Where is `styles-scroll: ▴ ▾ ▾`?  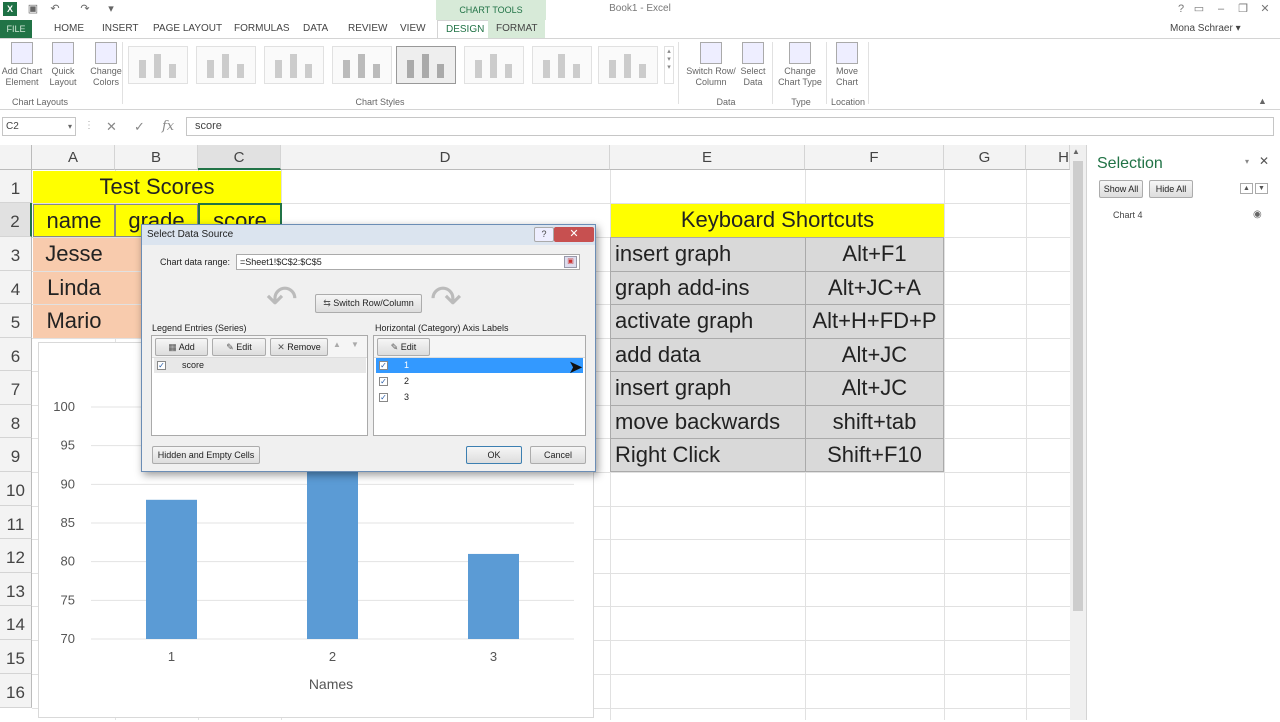
styles-scroll: ▴ ▾ ▾ is located at coordinates (669, 65).